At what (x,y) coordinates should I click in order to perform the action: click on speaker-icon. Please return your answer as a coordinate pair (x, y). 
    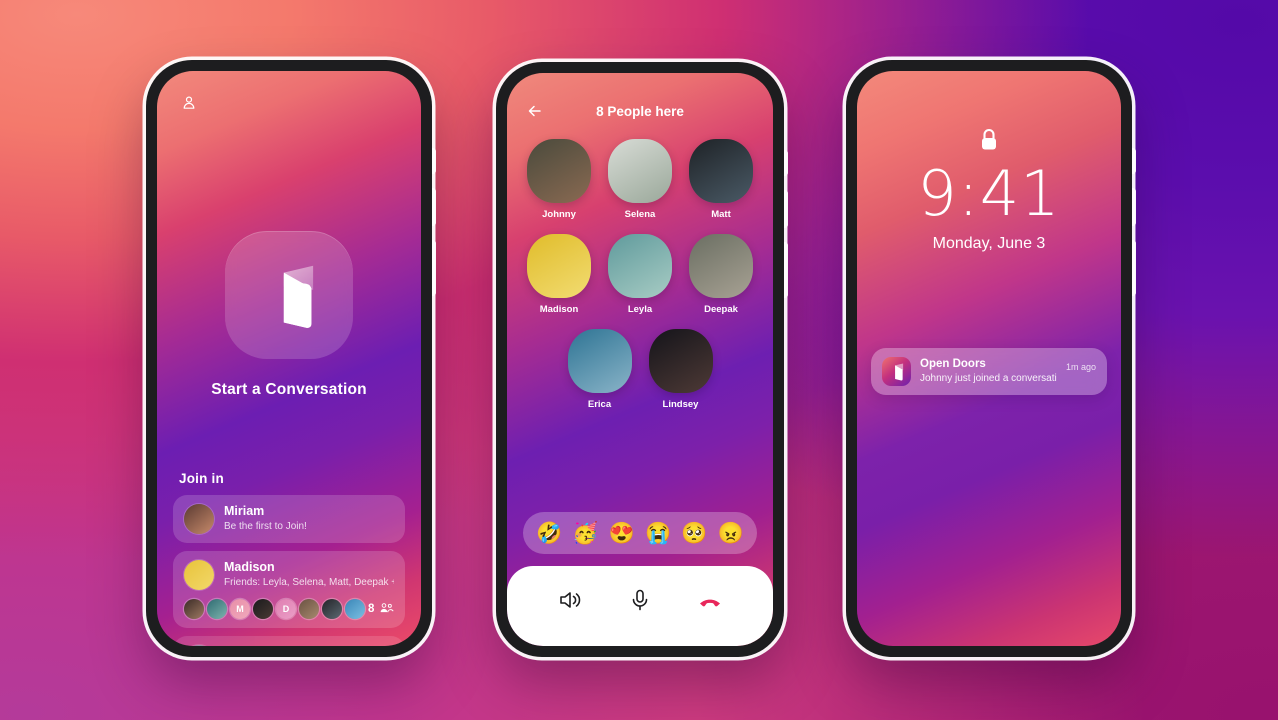
    Looking at the image, I should click on (570, 600).